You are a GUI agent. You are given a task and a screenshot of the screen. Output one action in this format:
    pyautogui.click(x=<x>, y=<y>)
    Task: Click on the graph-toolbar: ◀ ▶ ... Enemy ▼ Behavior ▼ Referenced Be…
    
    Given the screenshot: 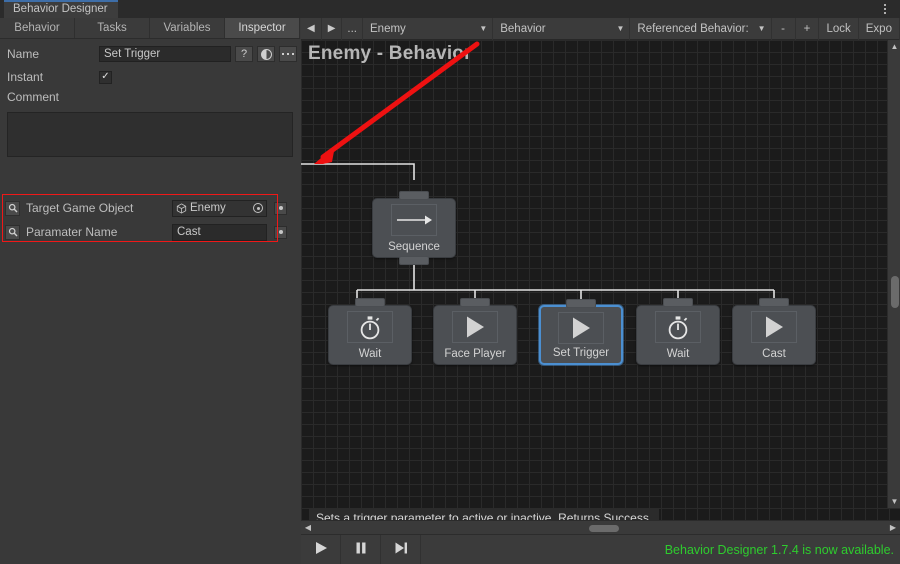 What is the action you would take?
    pyautogui.click(x=600, y=28)
    